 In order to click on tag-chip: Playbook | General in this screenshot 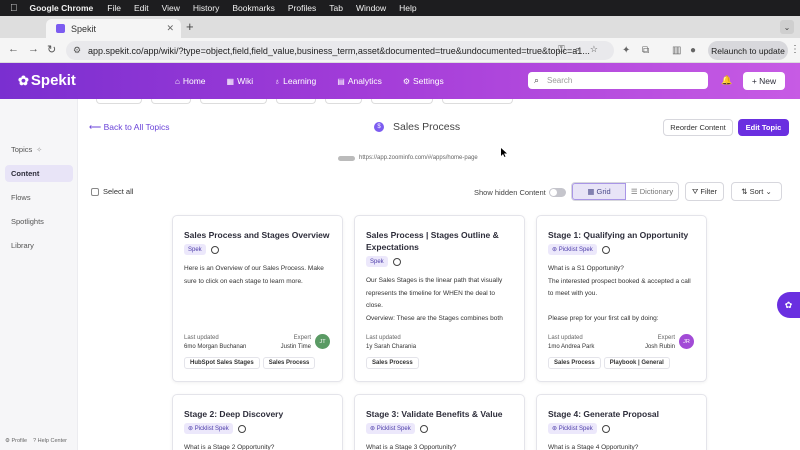, I will do `click(636, 363)`.